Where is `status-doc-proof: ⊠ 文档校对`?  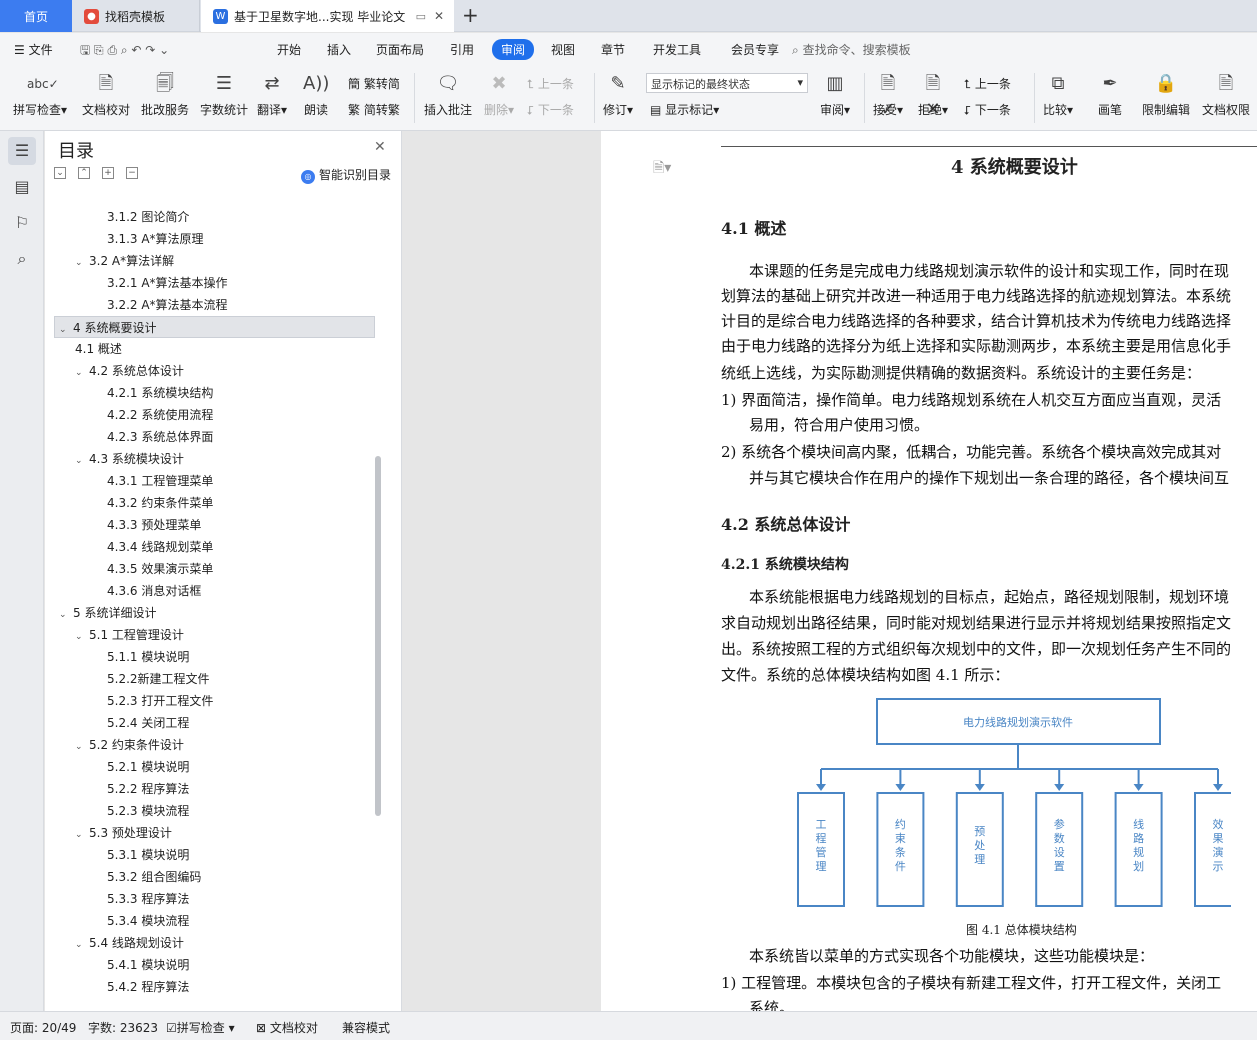 status-doc-proof: ⊠ 文档校对 is located at coordinates (287, 1027).